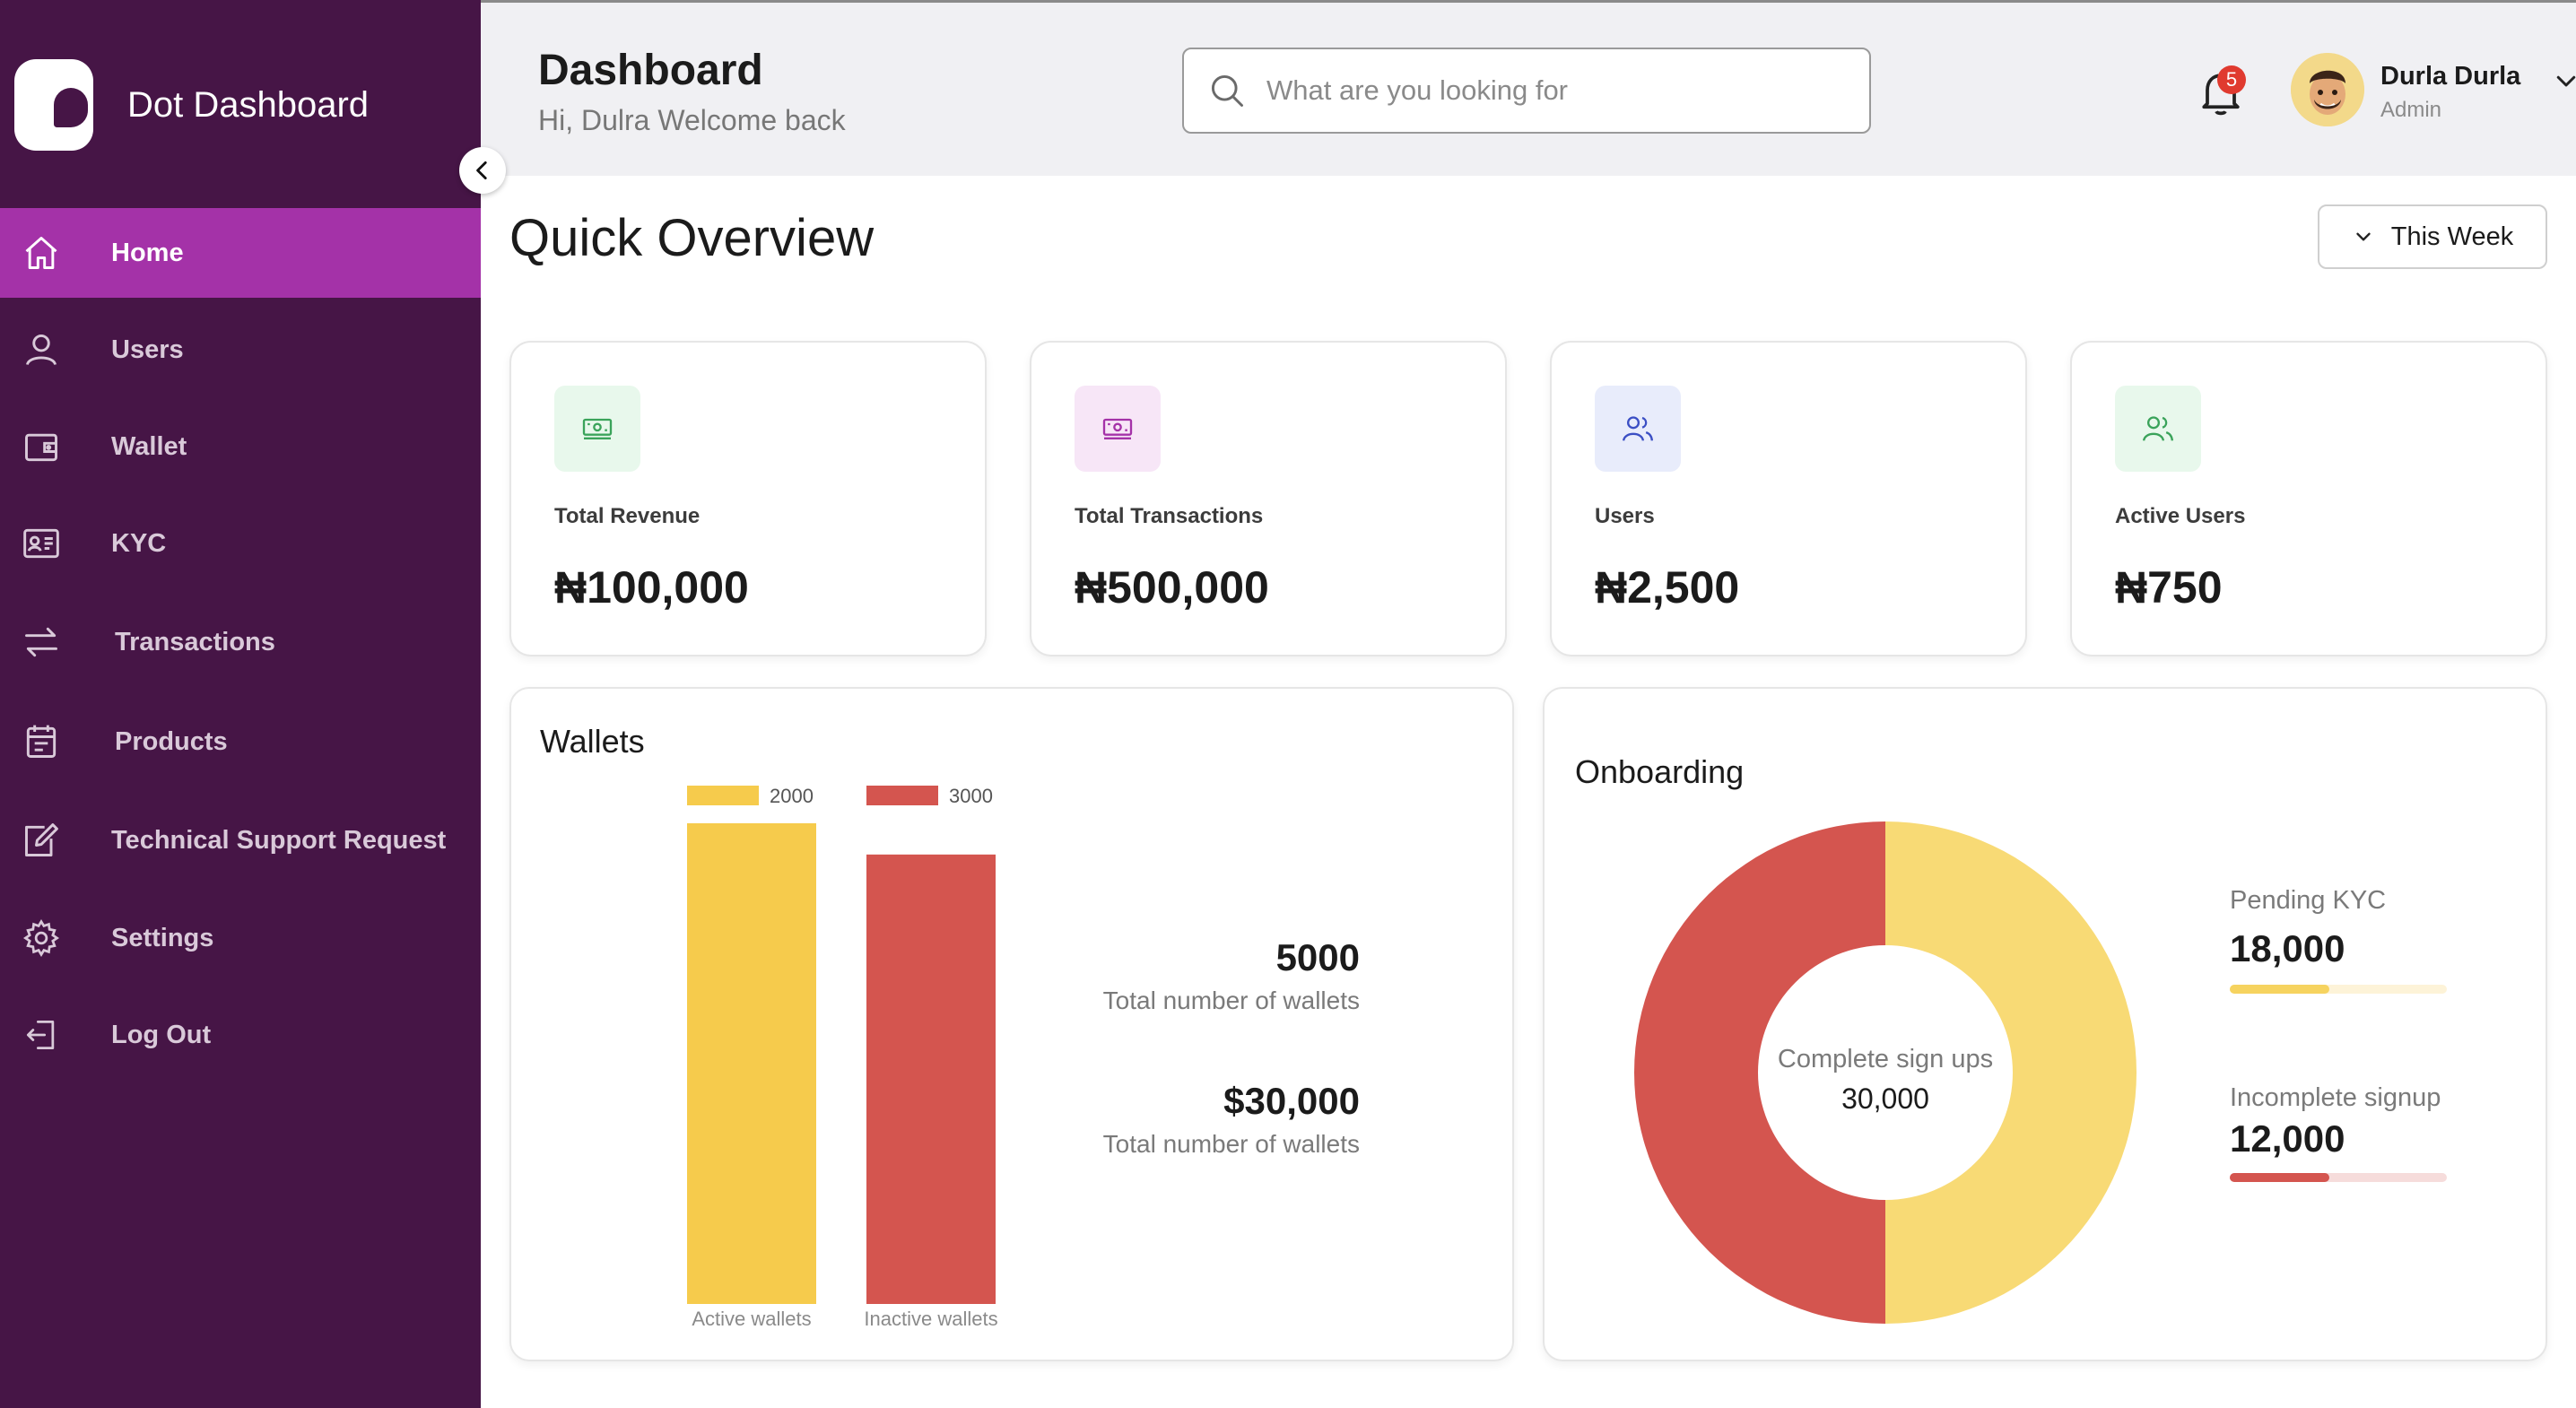 The width and height of the screenshot is (2576, 1408). I want to click on sidebar-item-label: Transactions, so click(195, 641).